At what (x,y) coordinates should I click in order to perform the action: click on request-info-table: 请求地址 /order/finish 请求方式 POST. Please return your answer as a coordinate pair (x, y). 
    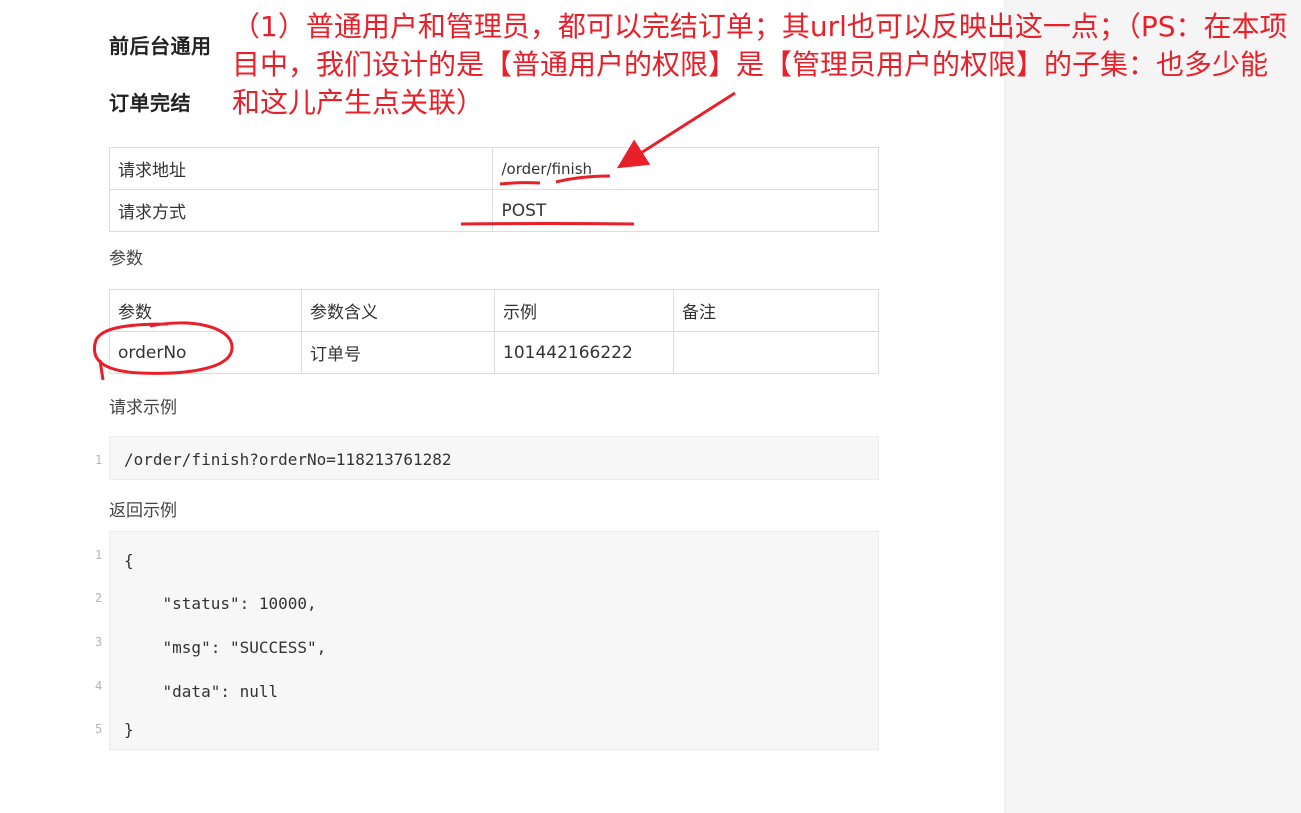
    Looking at the image, I should click on (493, 189).